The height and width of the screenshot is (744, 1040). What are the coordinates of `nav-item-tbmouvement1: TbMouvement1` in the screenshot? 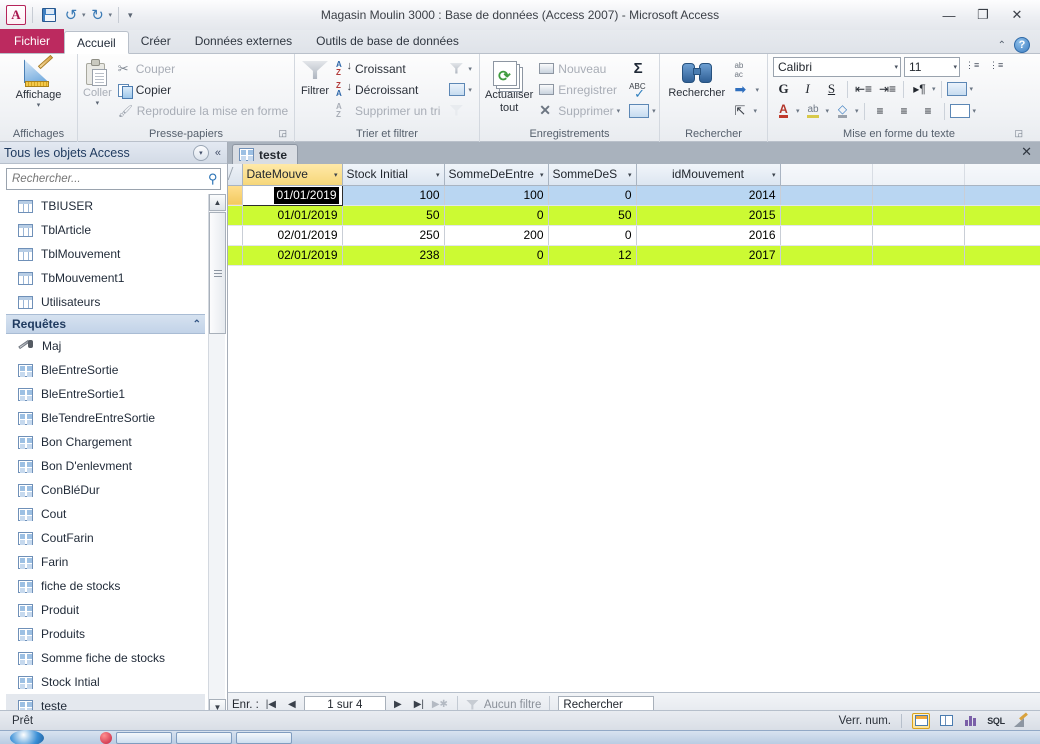 It's located at (105, 278).